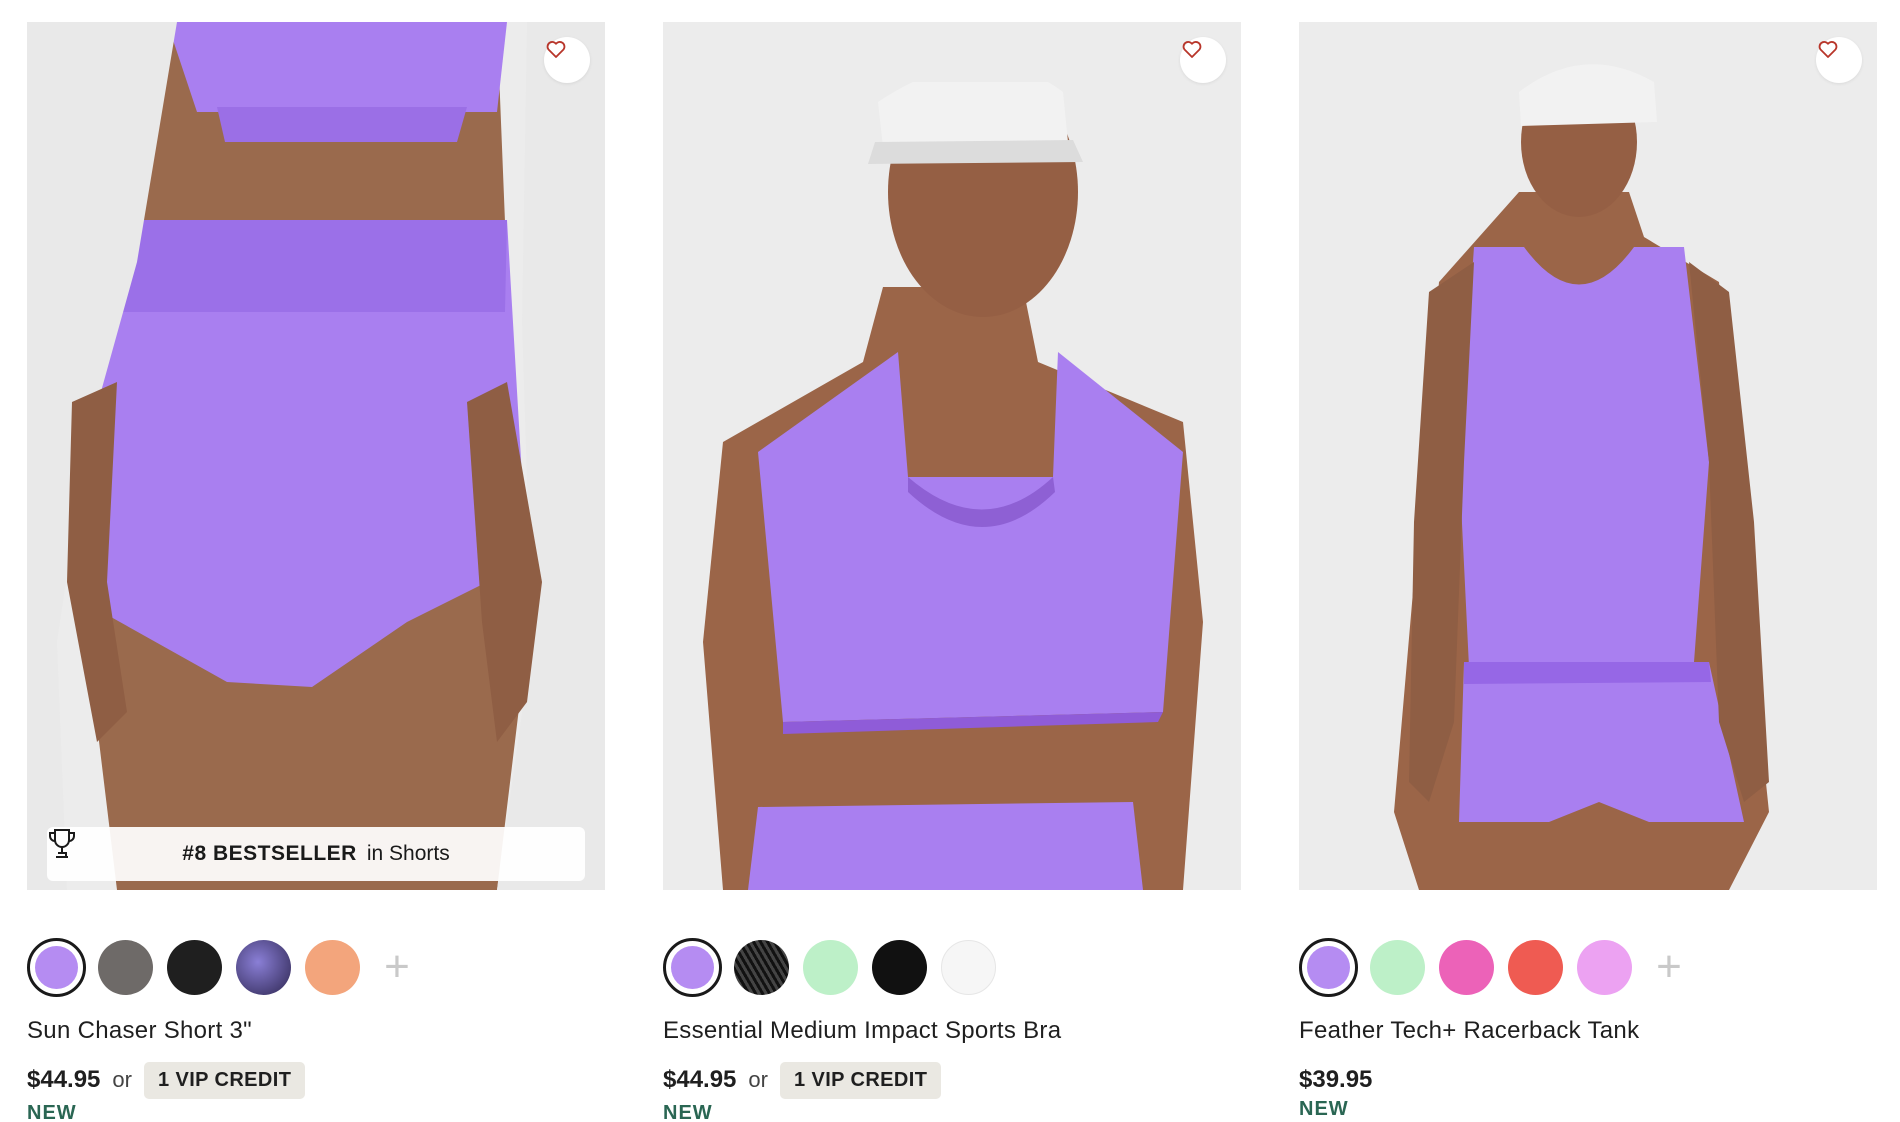  I want to click on trophy-icon, so click(62, 843).